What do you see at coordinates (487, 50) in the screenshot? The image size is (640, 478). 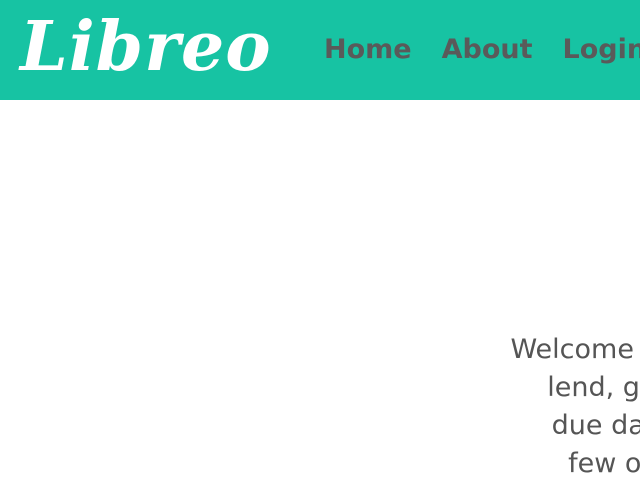 I see `nav-link-about: About` at bounding box center [487, 50].